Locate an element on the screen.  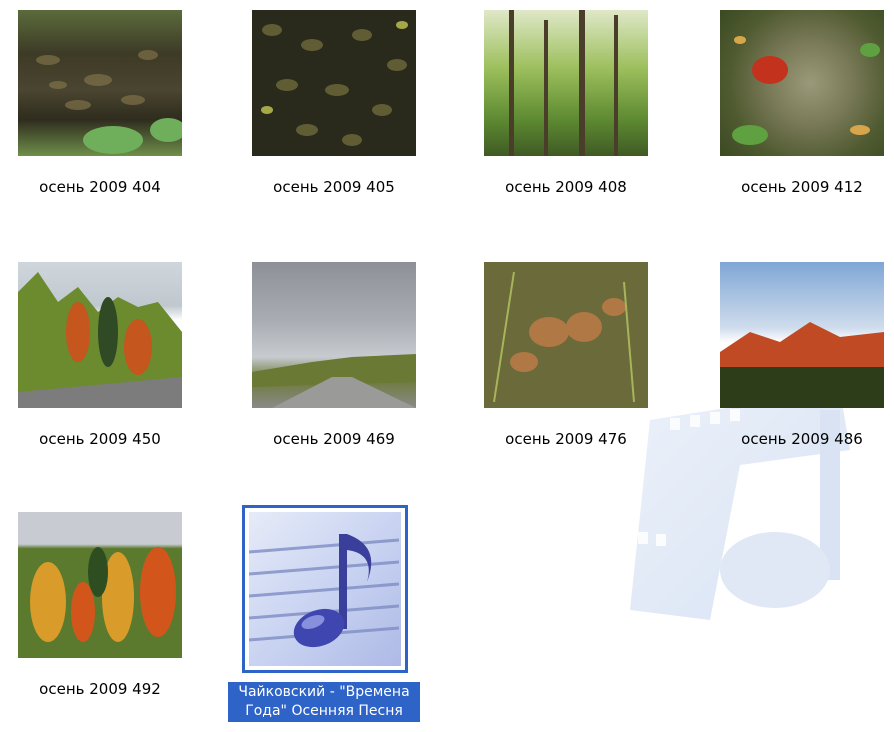
selection-frame is located at coordinates (325, 589).